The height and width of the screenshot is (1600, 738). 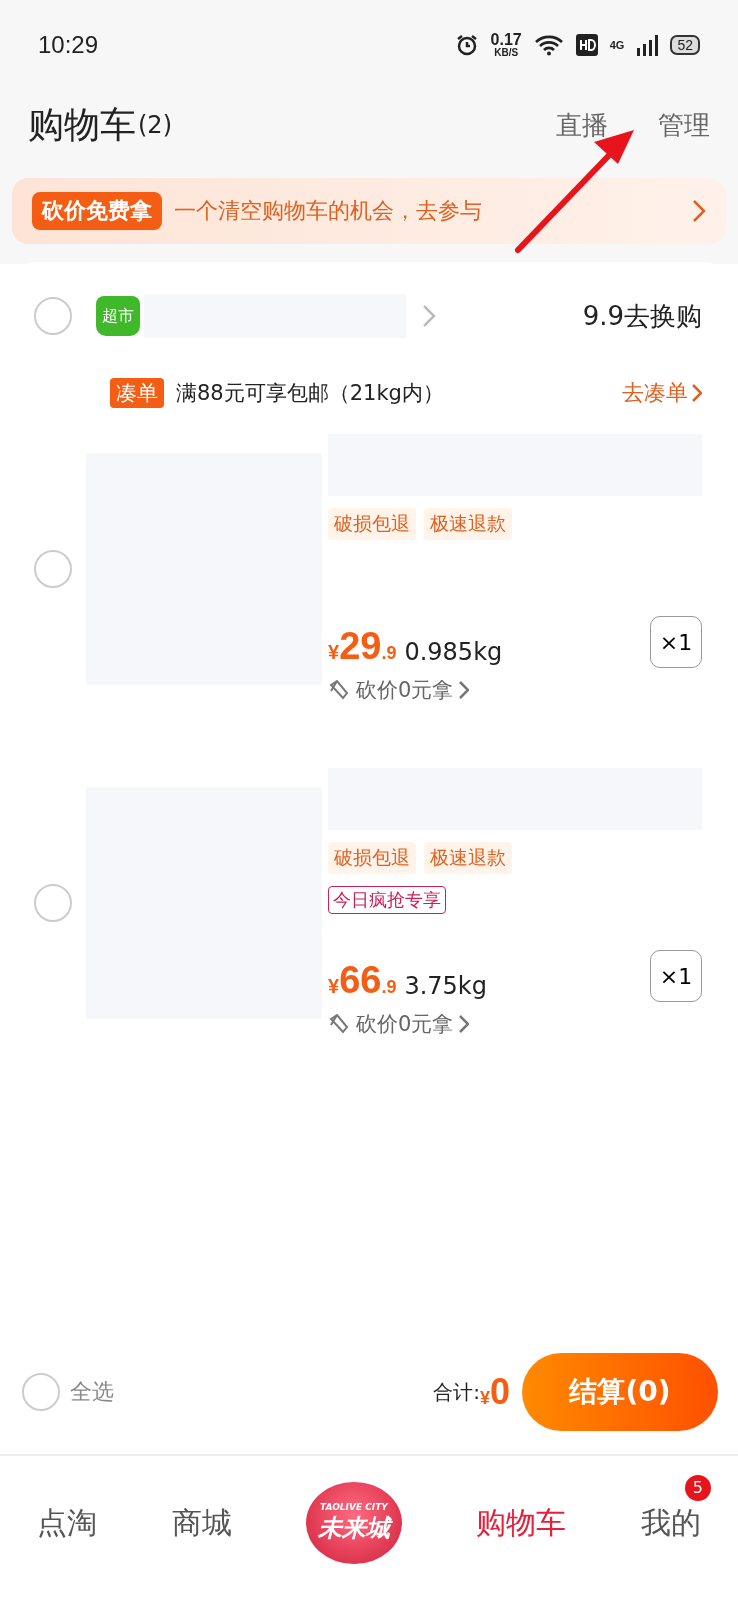 I want to click on total-label: 合计:, so click(x=456, y=1392).